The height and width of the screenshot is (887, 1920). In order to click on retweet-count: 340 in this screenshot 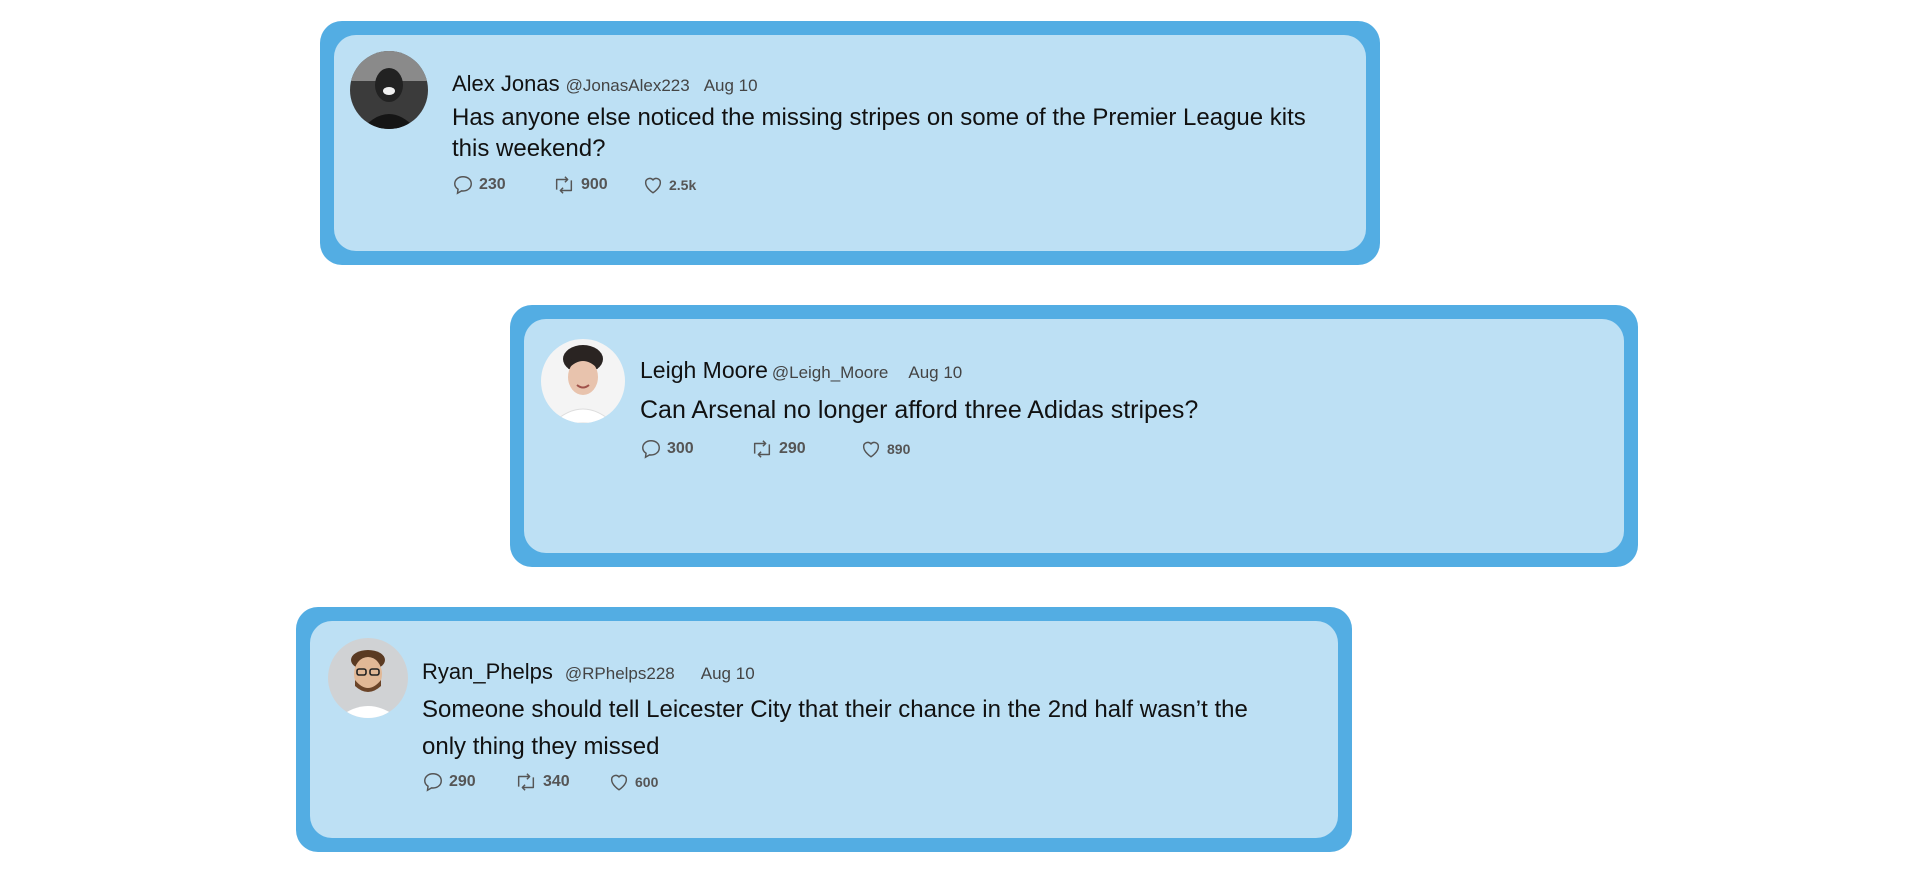, I will do `click(556, 781)`.